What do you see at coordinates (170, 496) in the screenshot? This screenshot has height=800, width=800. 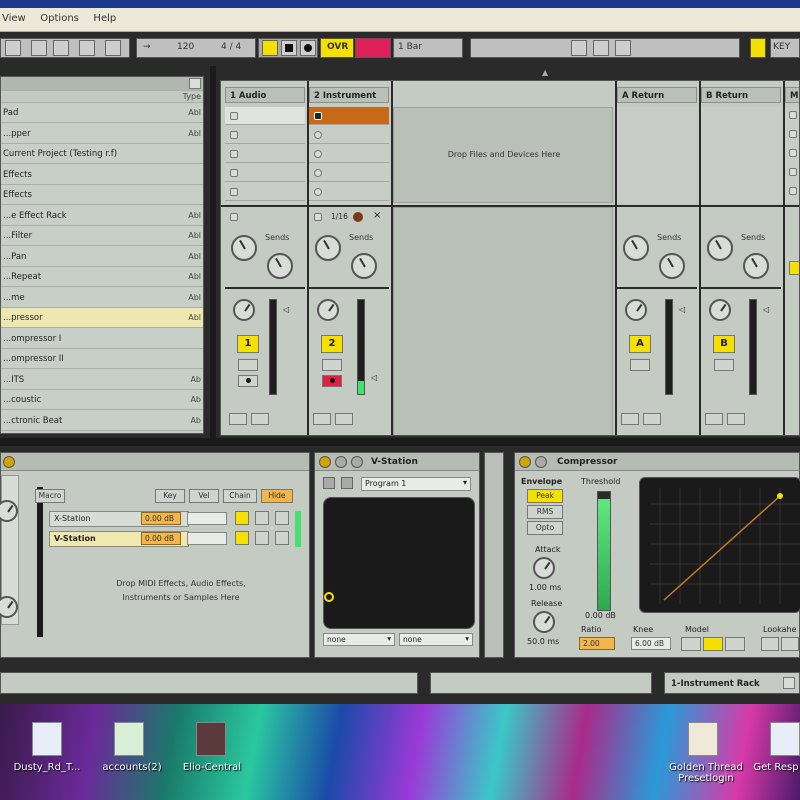 I see `key-button: Key` at bounding box center [170, 496].